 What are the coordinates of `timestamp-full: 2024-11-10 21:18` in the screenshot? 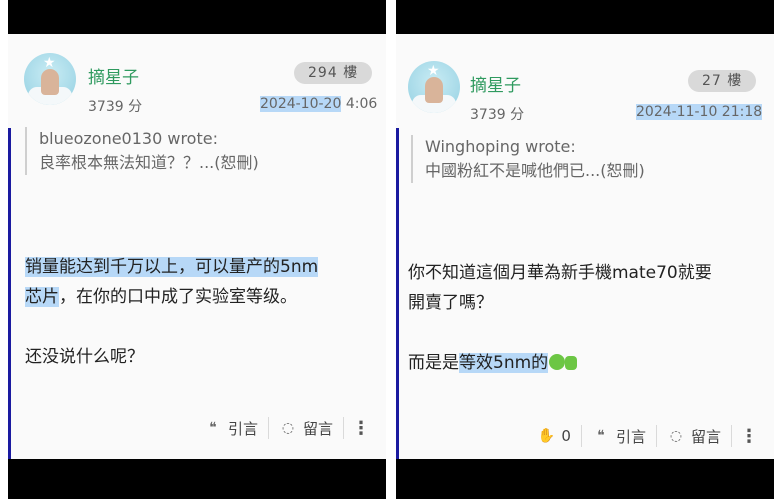 It's located at (699, 112).